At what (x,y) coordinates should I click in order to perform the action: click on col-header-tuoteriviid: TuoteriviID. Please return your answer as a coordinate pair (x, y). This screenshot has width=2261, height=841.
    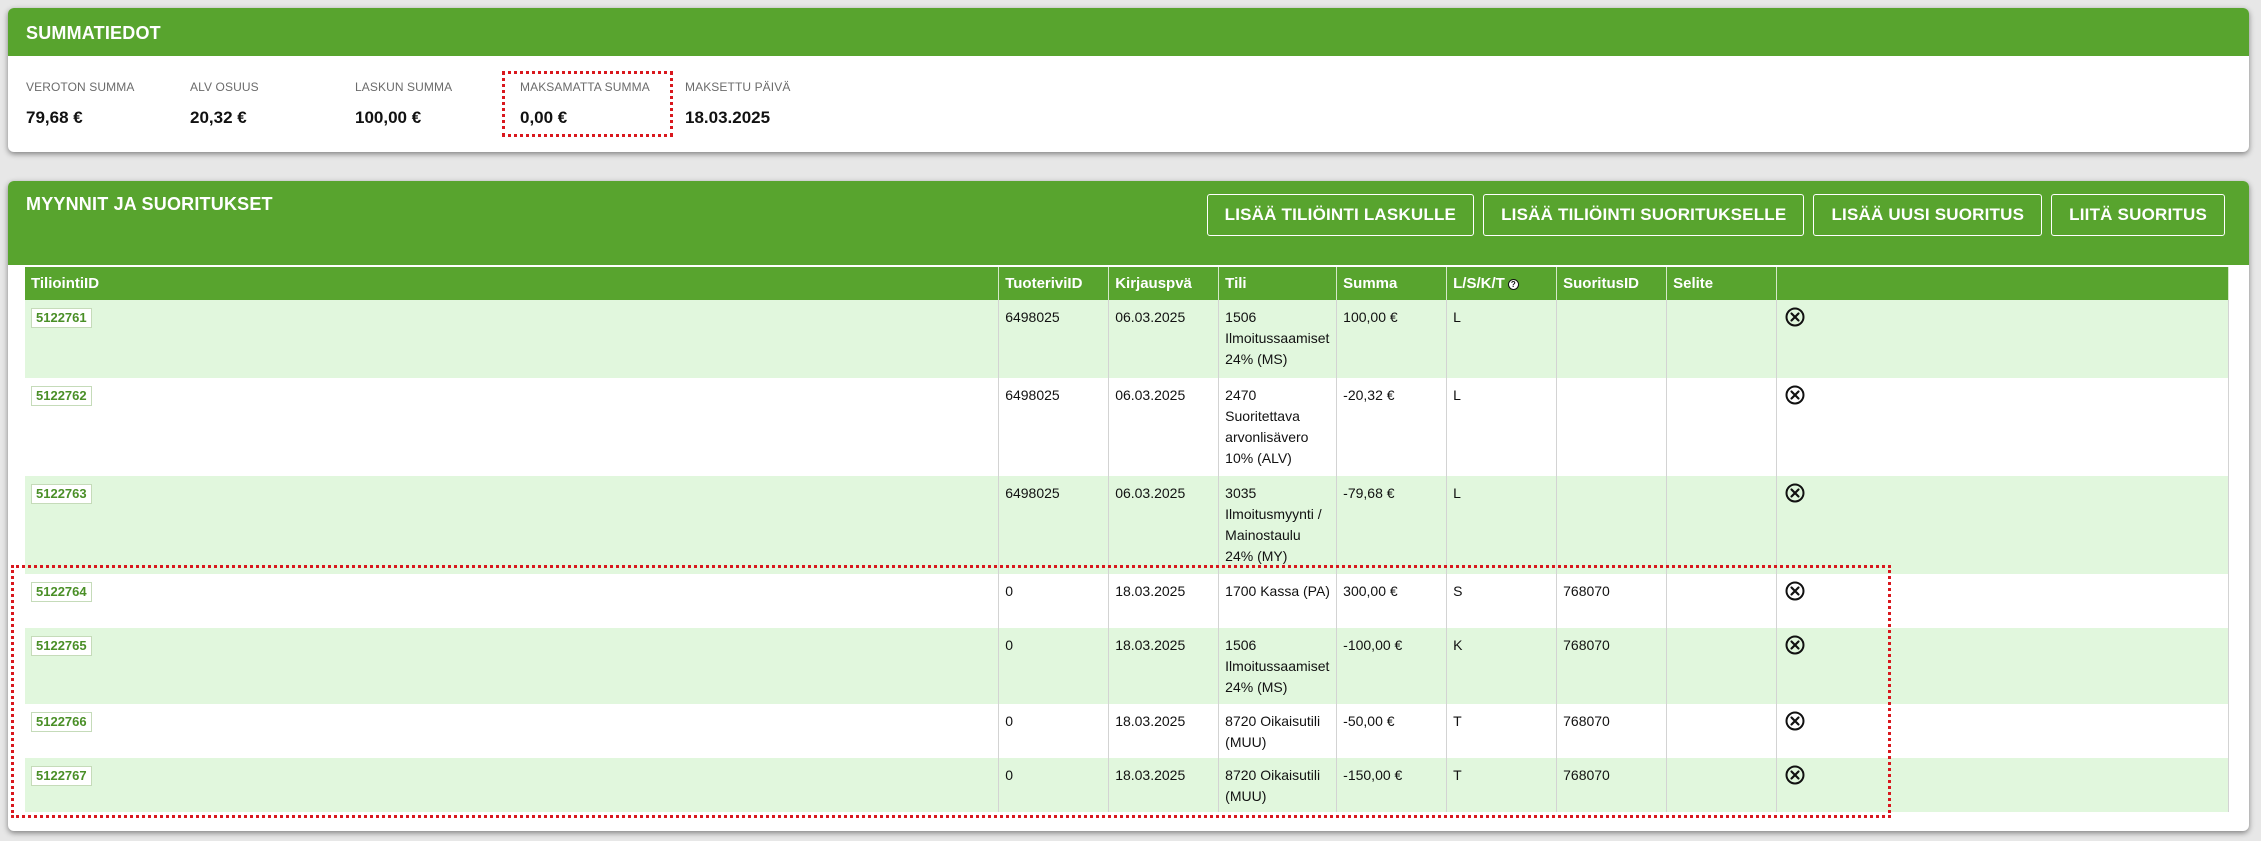
    Looking at the image, I should click on (1054, 283).